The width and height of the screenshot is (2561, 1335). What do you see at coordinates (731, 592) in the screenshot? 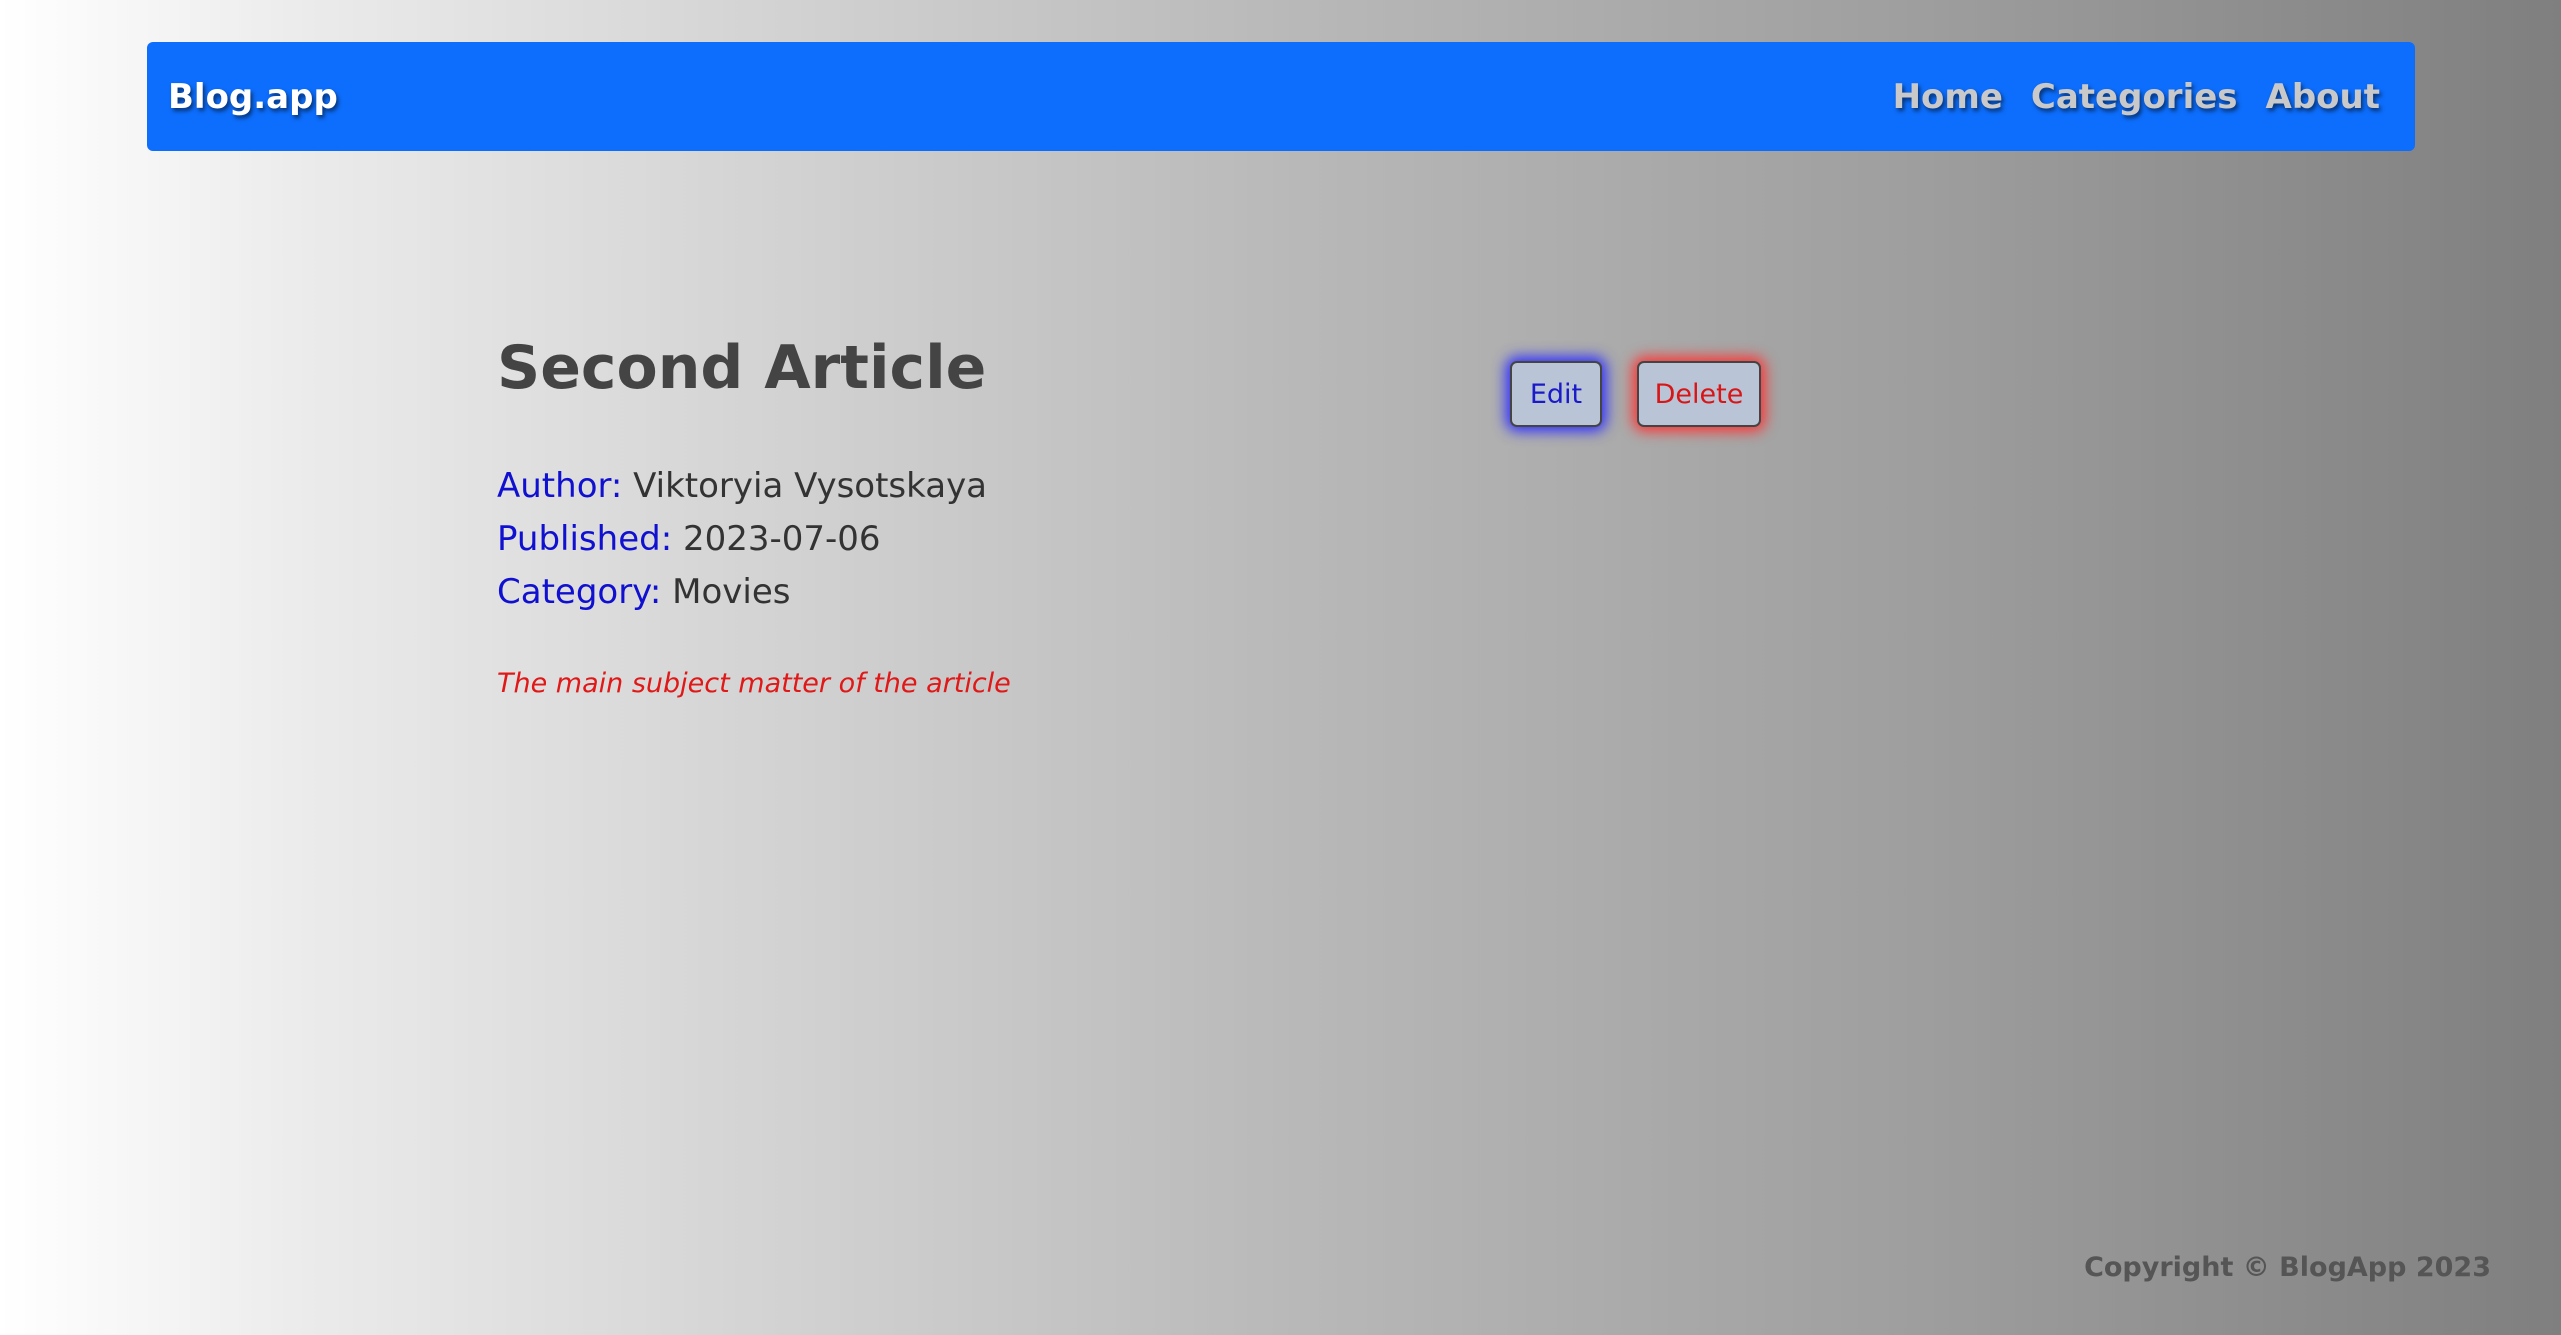
I see `meta-category-value: Movies` at bounding box center [731, 592].